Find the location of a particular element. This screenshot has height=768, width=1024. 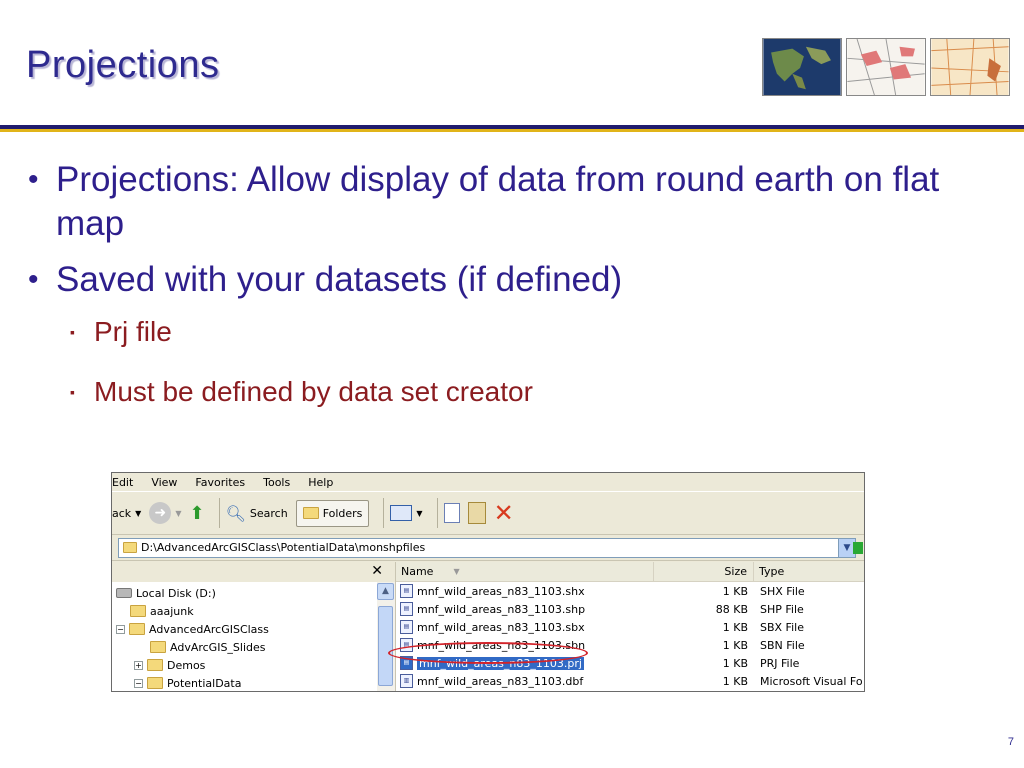

back-label: ack is located at coordinates (122, 513).